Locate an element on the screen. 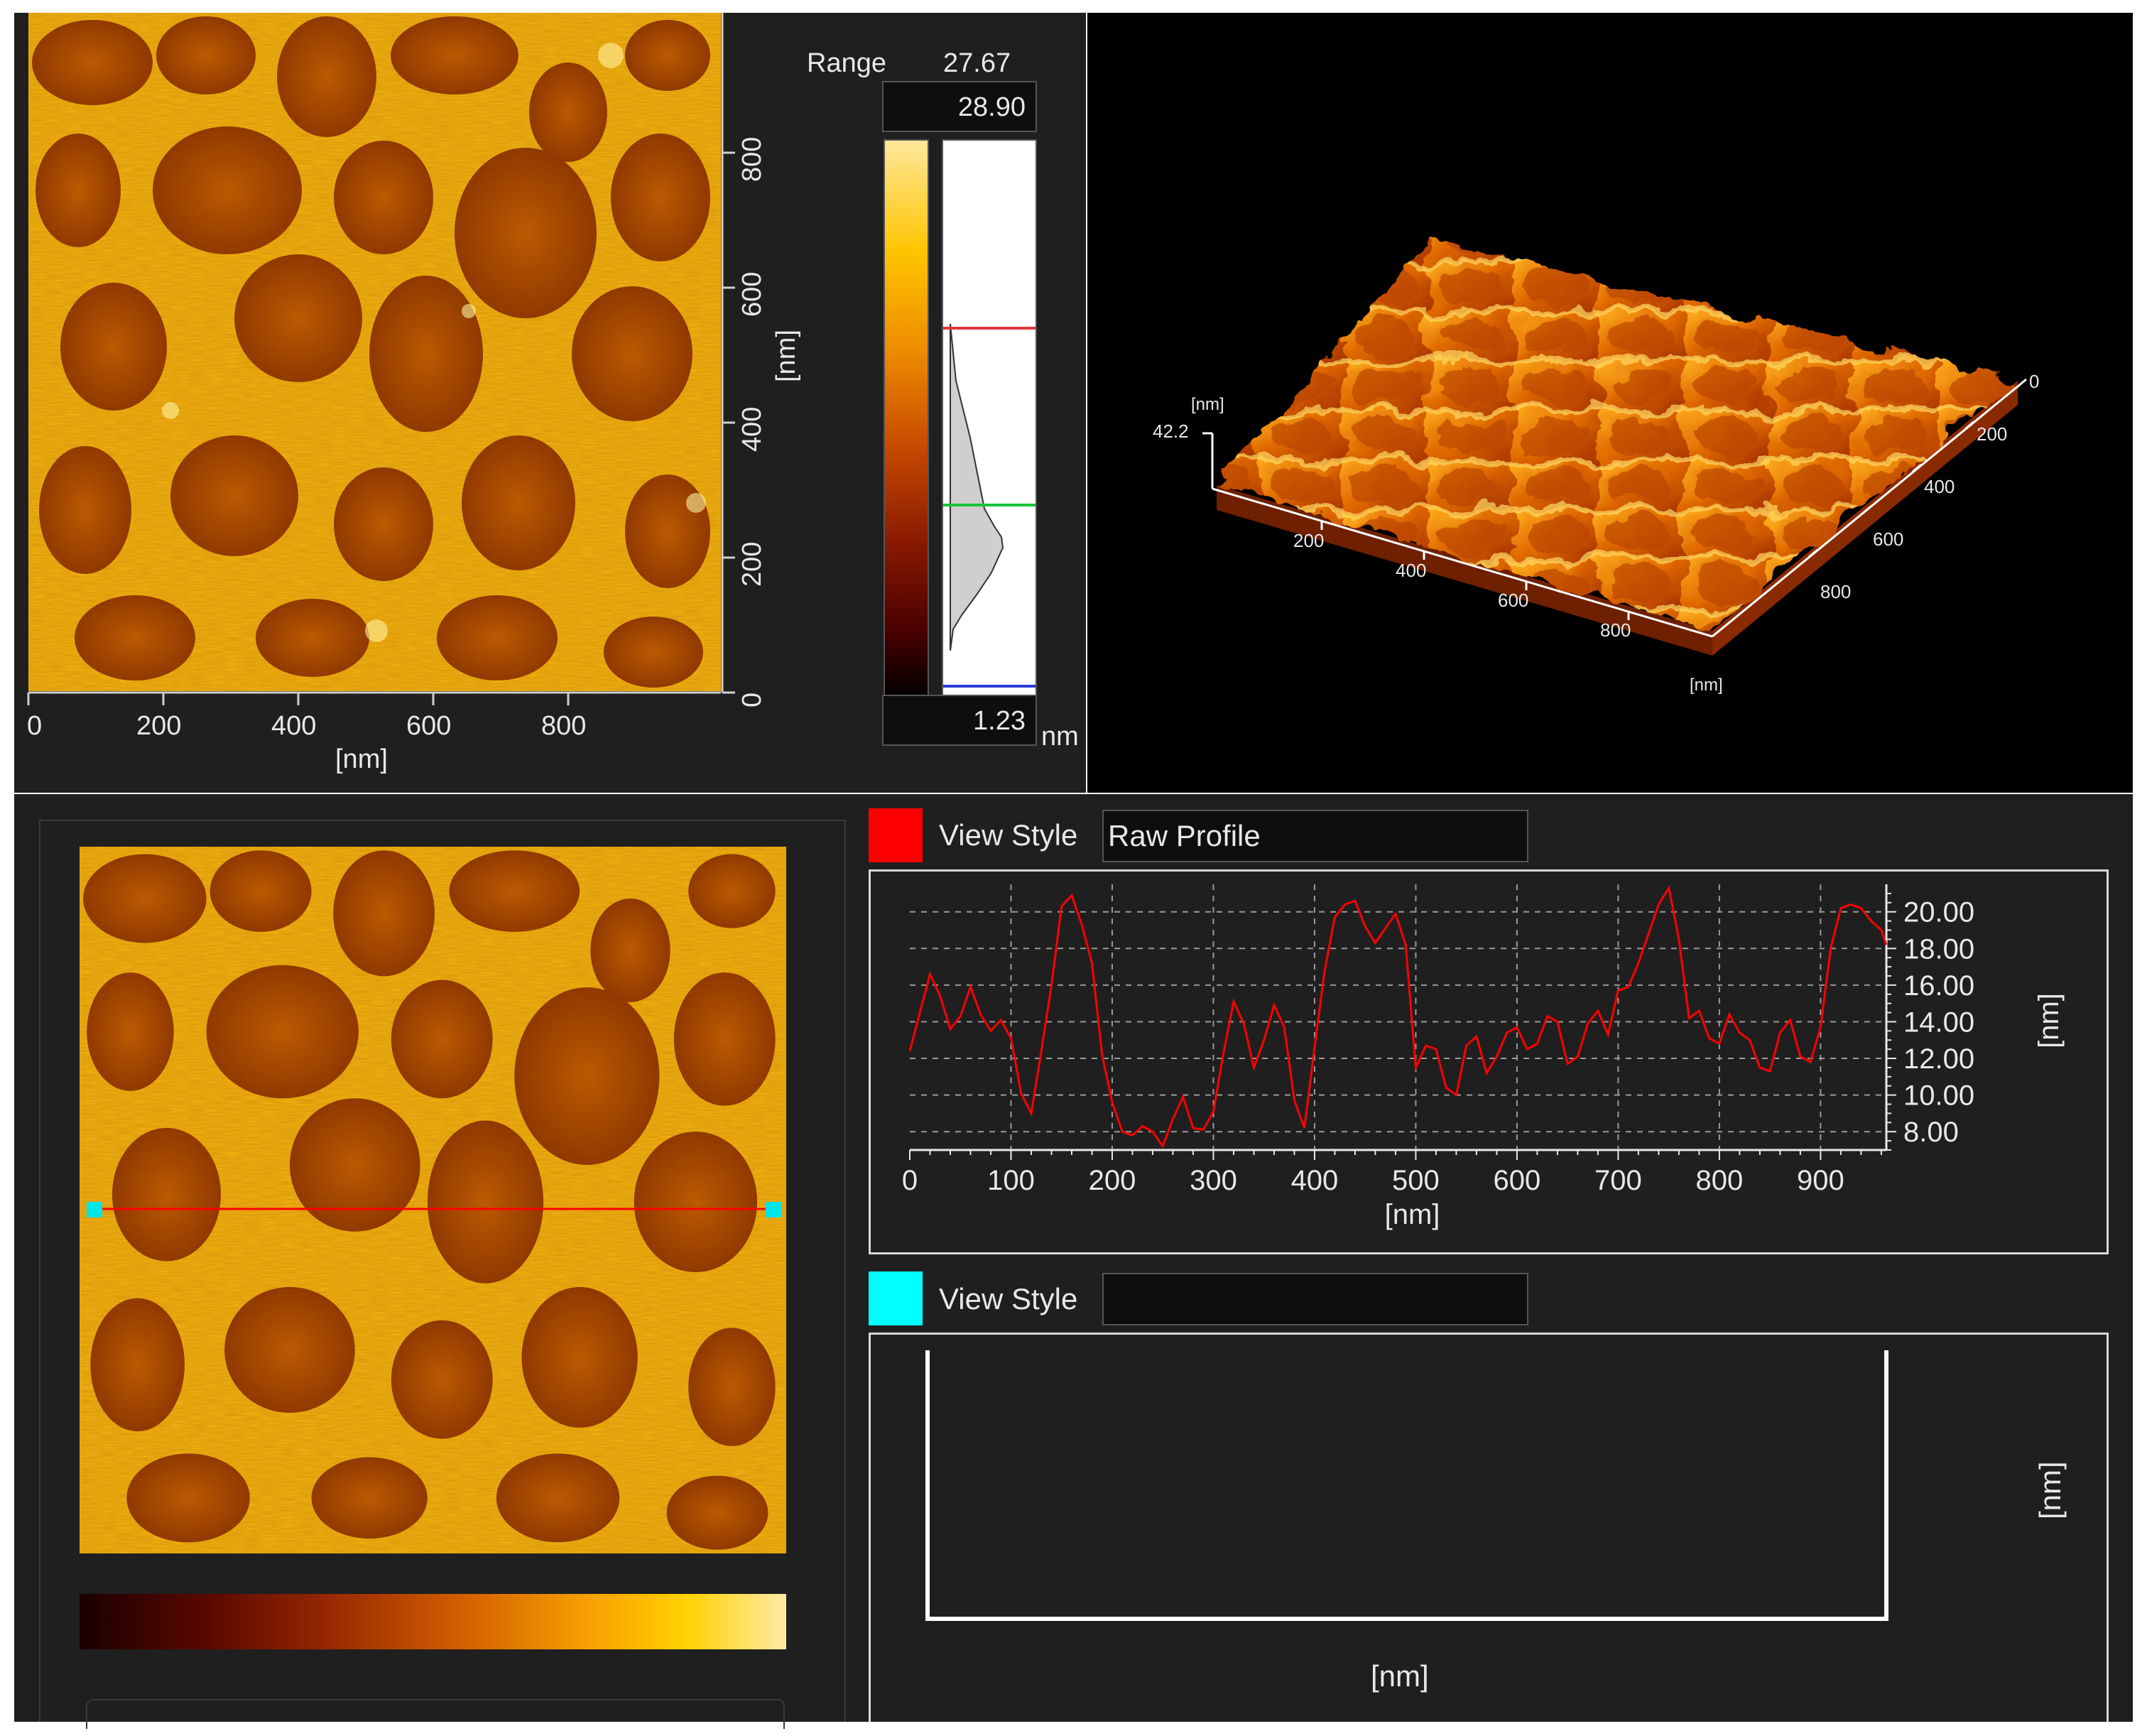  afm-x-tick: 600 is located at coordinates (429, 726).